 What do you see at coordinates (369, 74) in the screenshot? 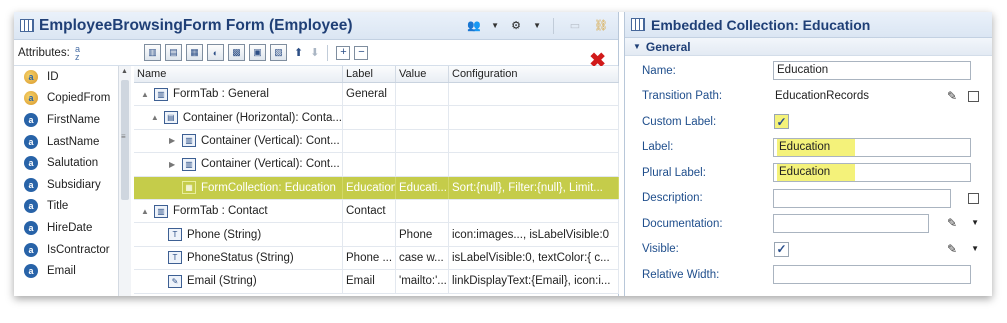
I see `column-header-label: Label` at bounding box center [369, 74].